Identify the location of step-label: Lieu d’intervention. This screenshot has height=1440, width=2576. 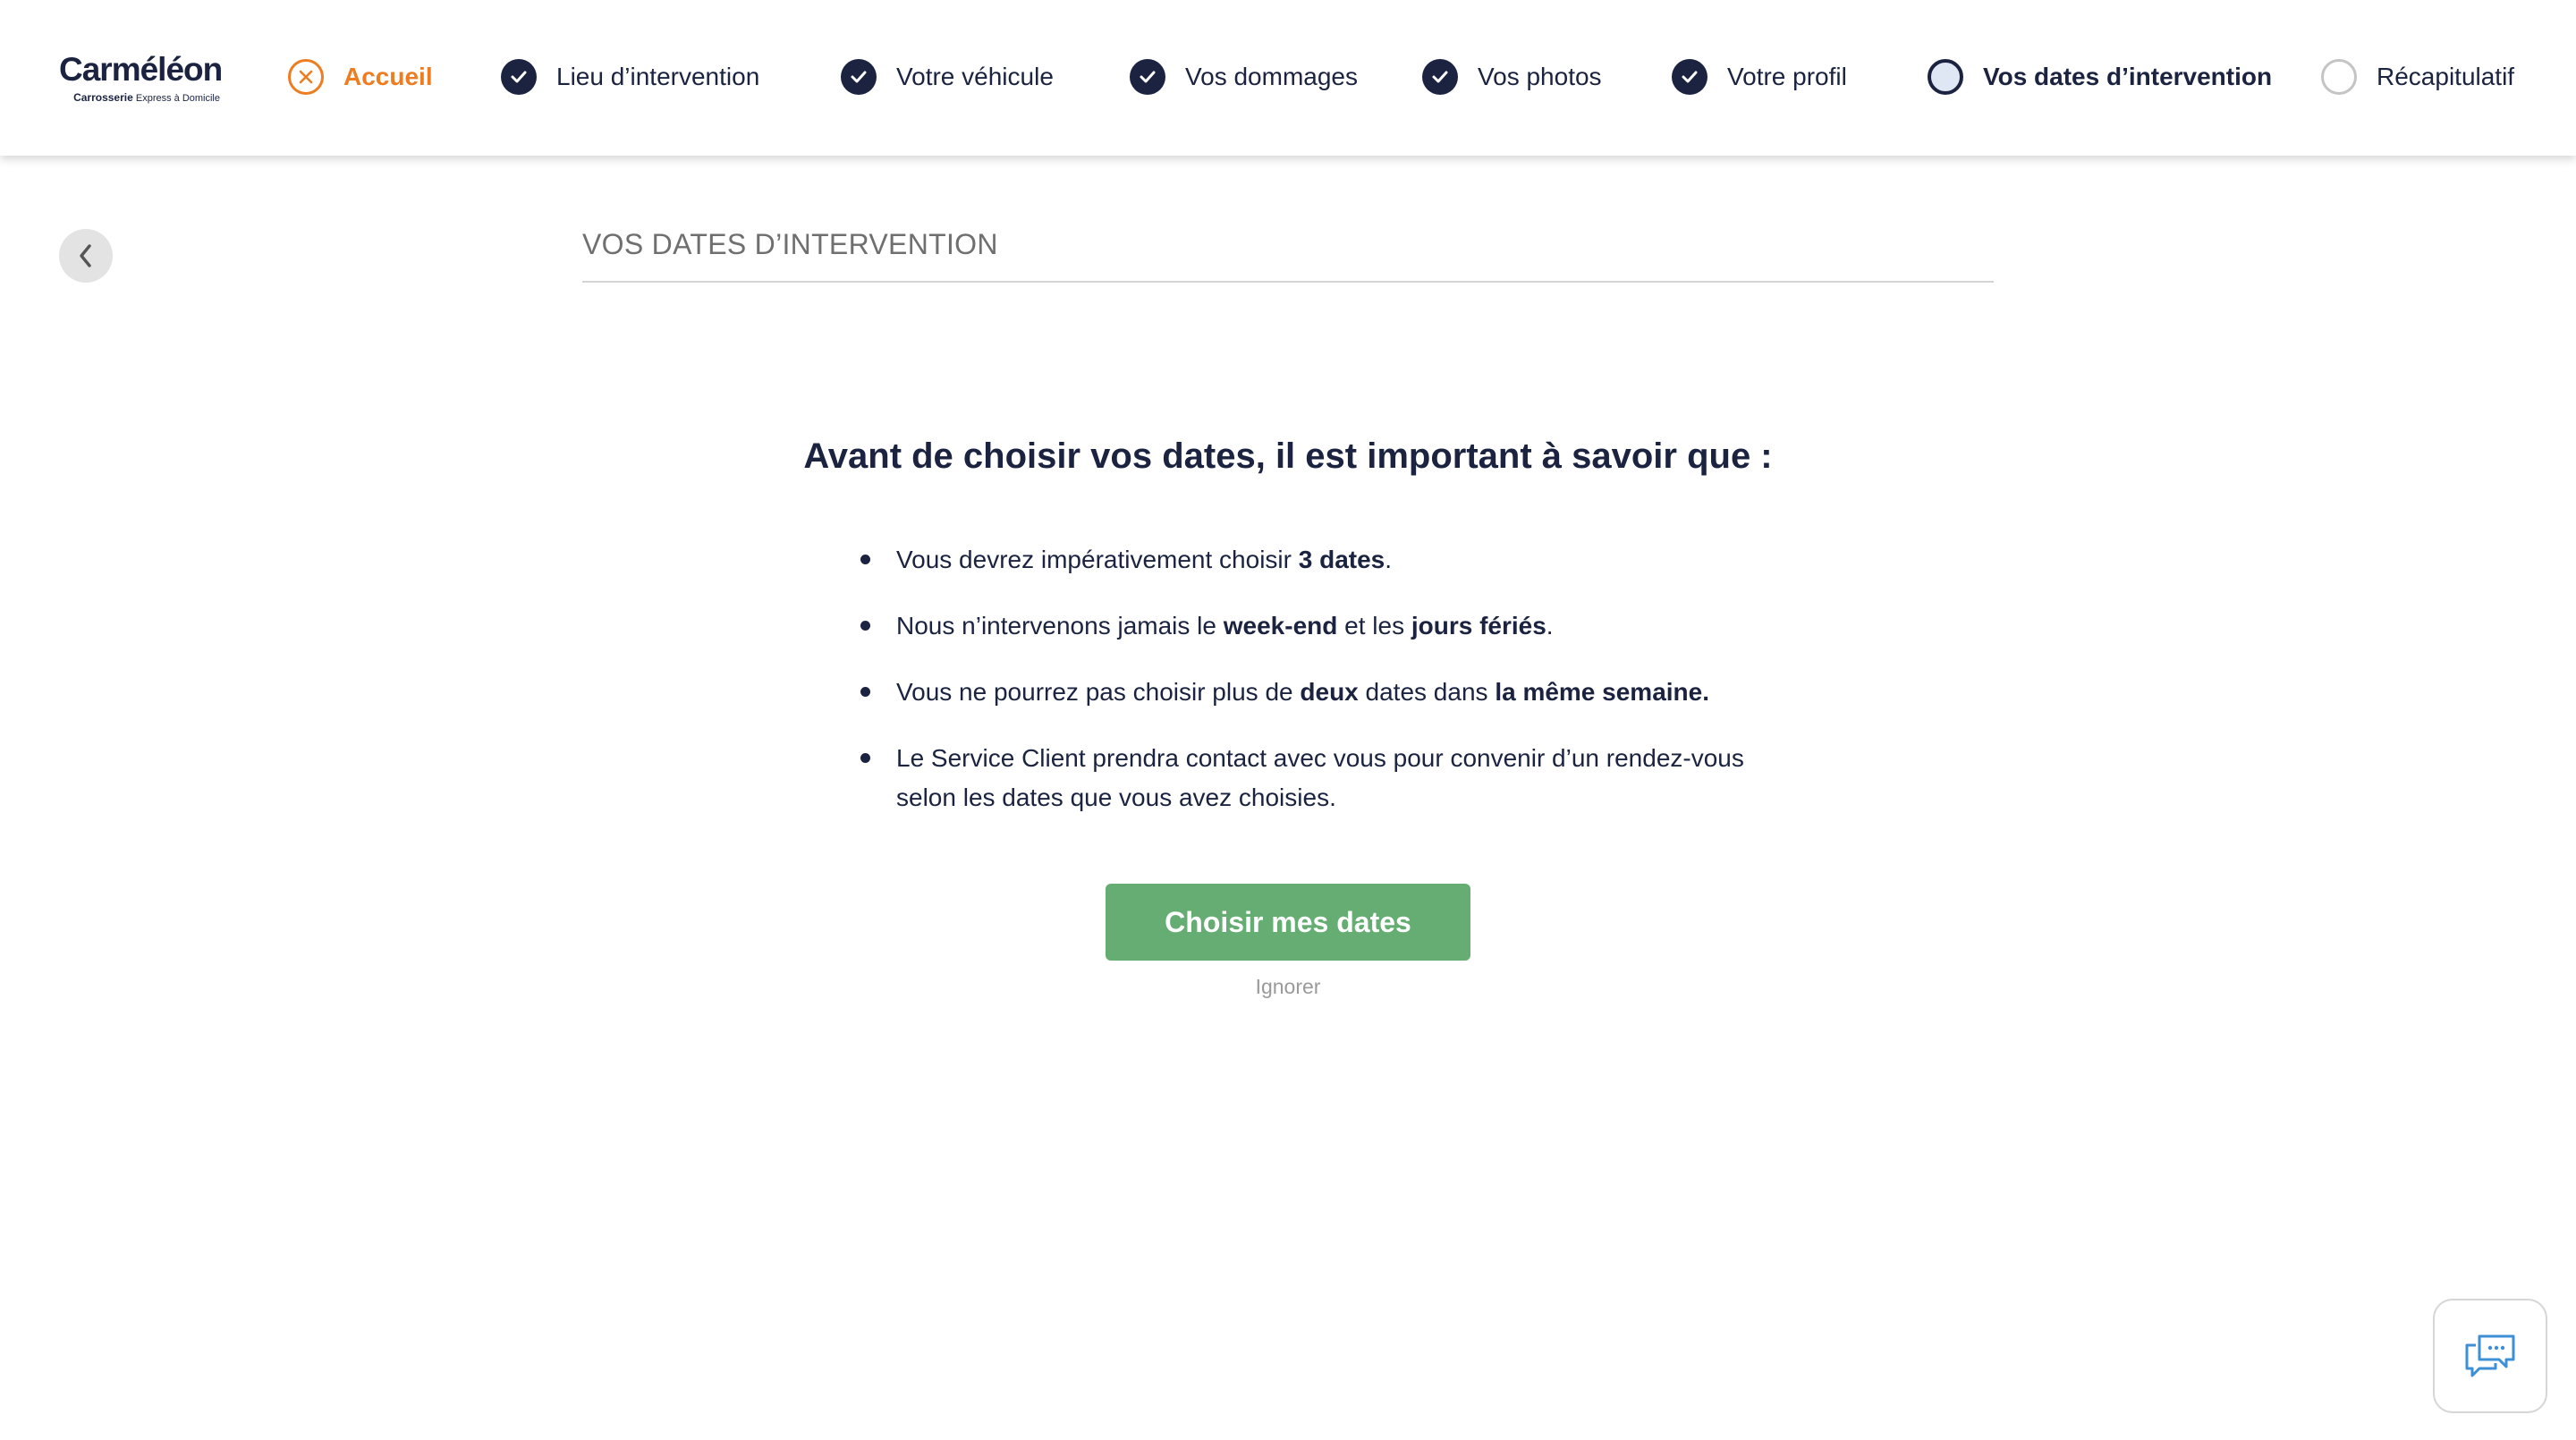
(658, 76).